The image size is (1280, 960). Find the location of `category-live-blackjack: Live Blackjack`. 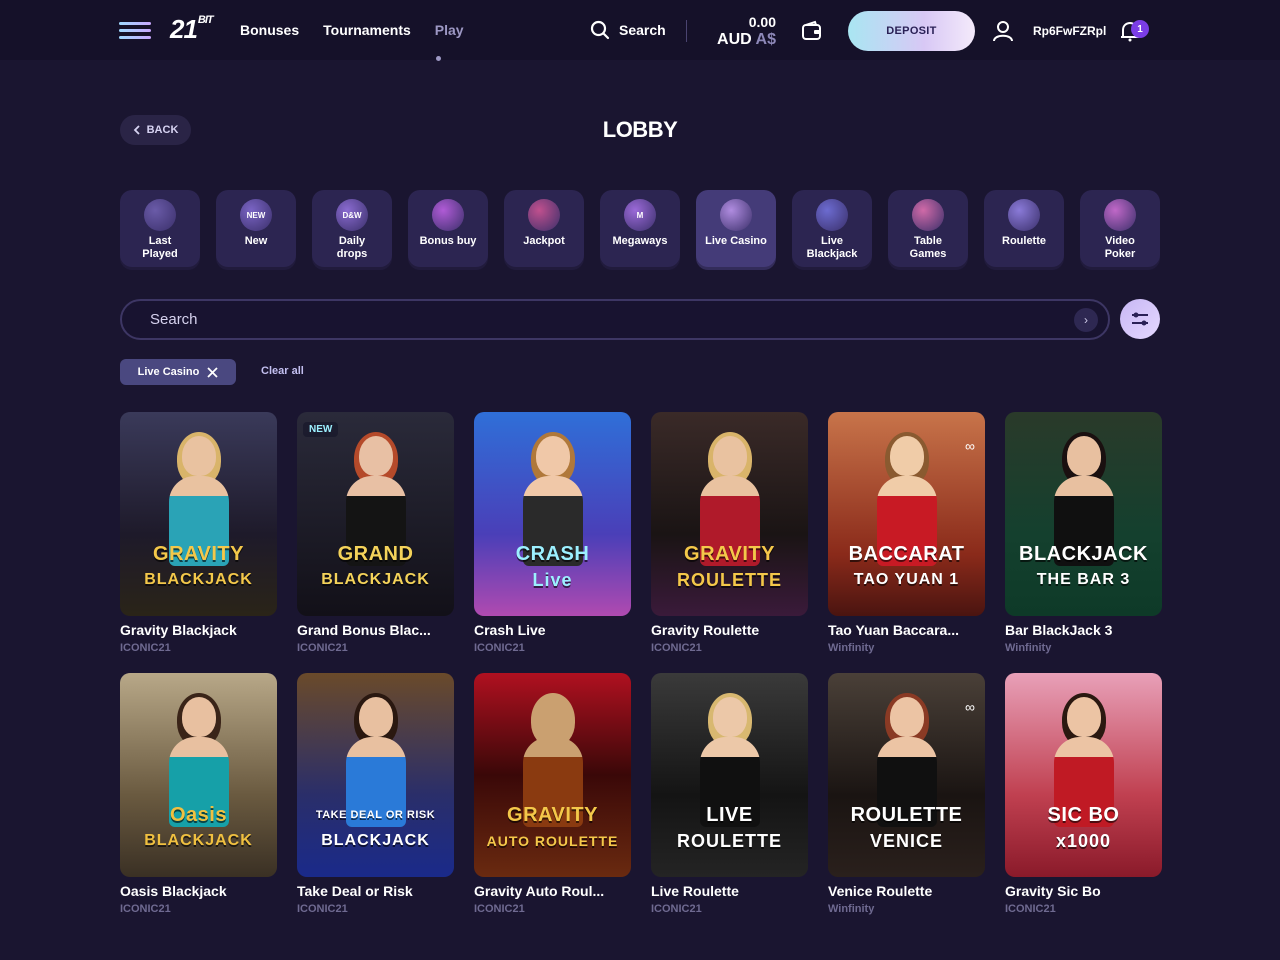

category-live-blackjack: Live Blackjack is located at coordinates (832, 230).